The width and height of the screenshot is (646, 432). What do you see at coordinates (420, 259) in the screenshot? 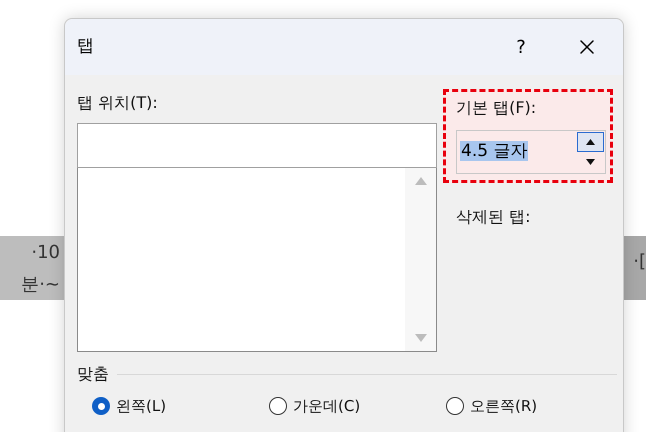
I see `scrollbar` at bounding box center [420, 259].